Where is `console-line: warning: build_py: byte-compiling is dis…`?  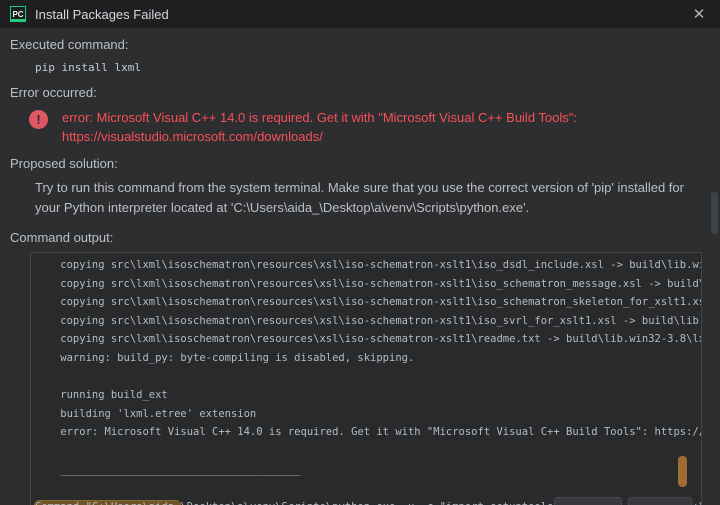 console-line: warning: build_py: byte-compiling is dis… is located at coordinates (225, 357).